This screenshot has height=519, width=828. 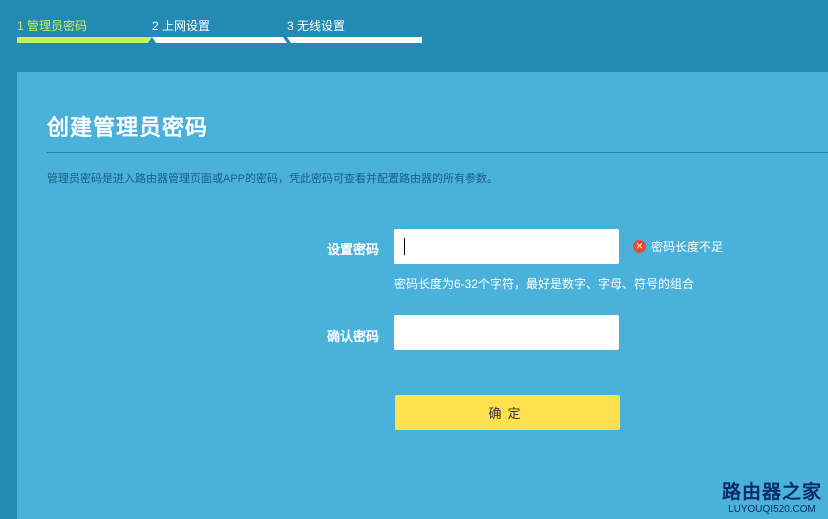 I want to click on page-title: 创建管理员密码, so click(x=128, y=127).